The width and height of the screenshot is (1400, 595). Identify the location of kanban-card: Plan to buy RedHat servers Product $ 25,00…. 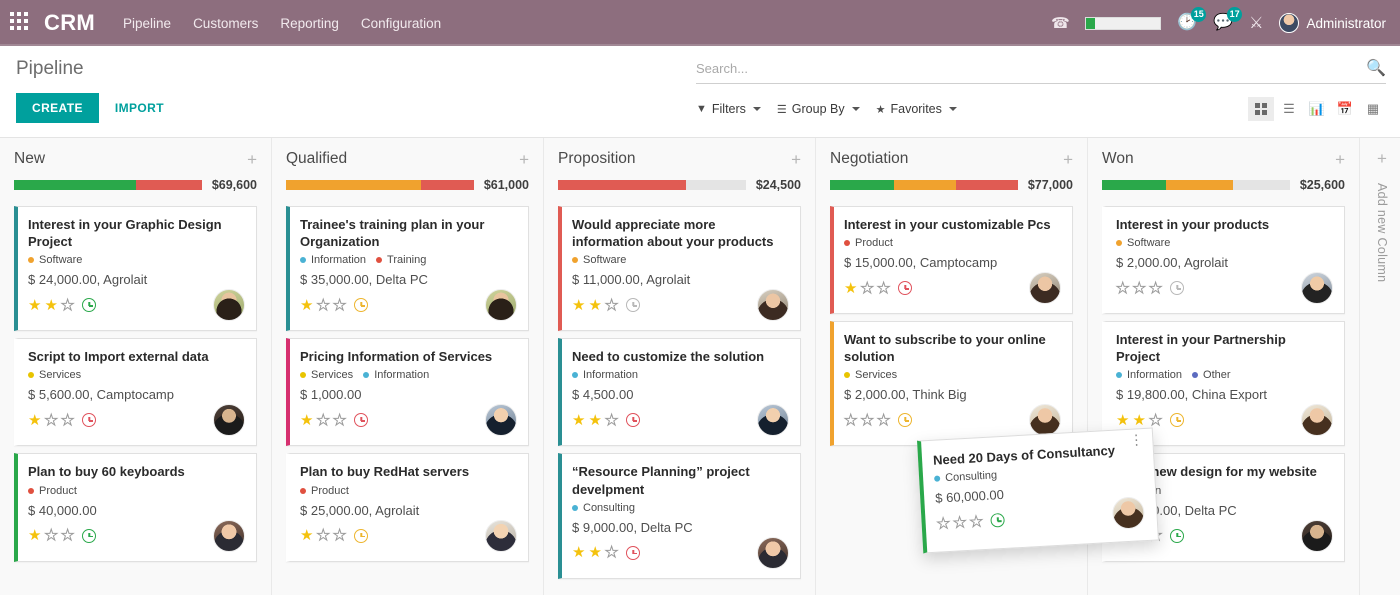
(407, 507).